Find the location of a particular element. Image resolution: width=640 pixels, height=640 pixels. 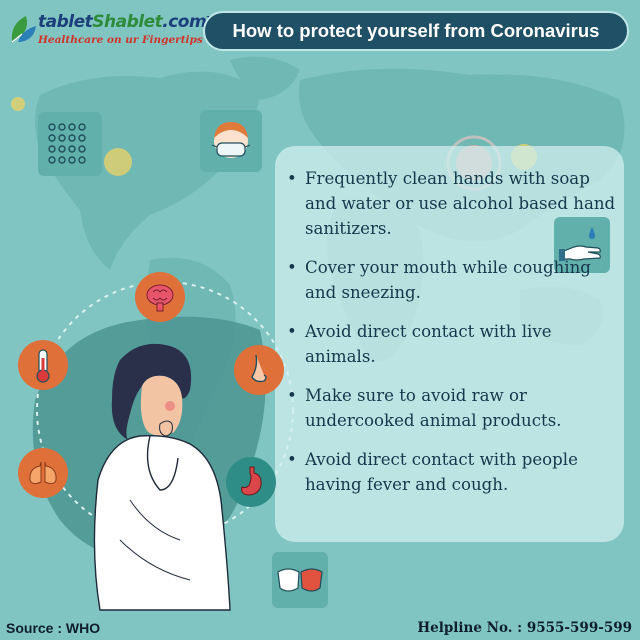

brand-tagline: Healthcare on ur Fingertips is located at coordinates (120, 40).